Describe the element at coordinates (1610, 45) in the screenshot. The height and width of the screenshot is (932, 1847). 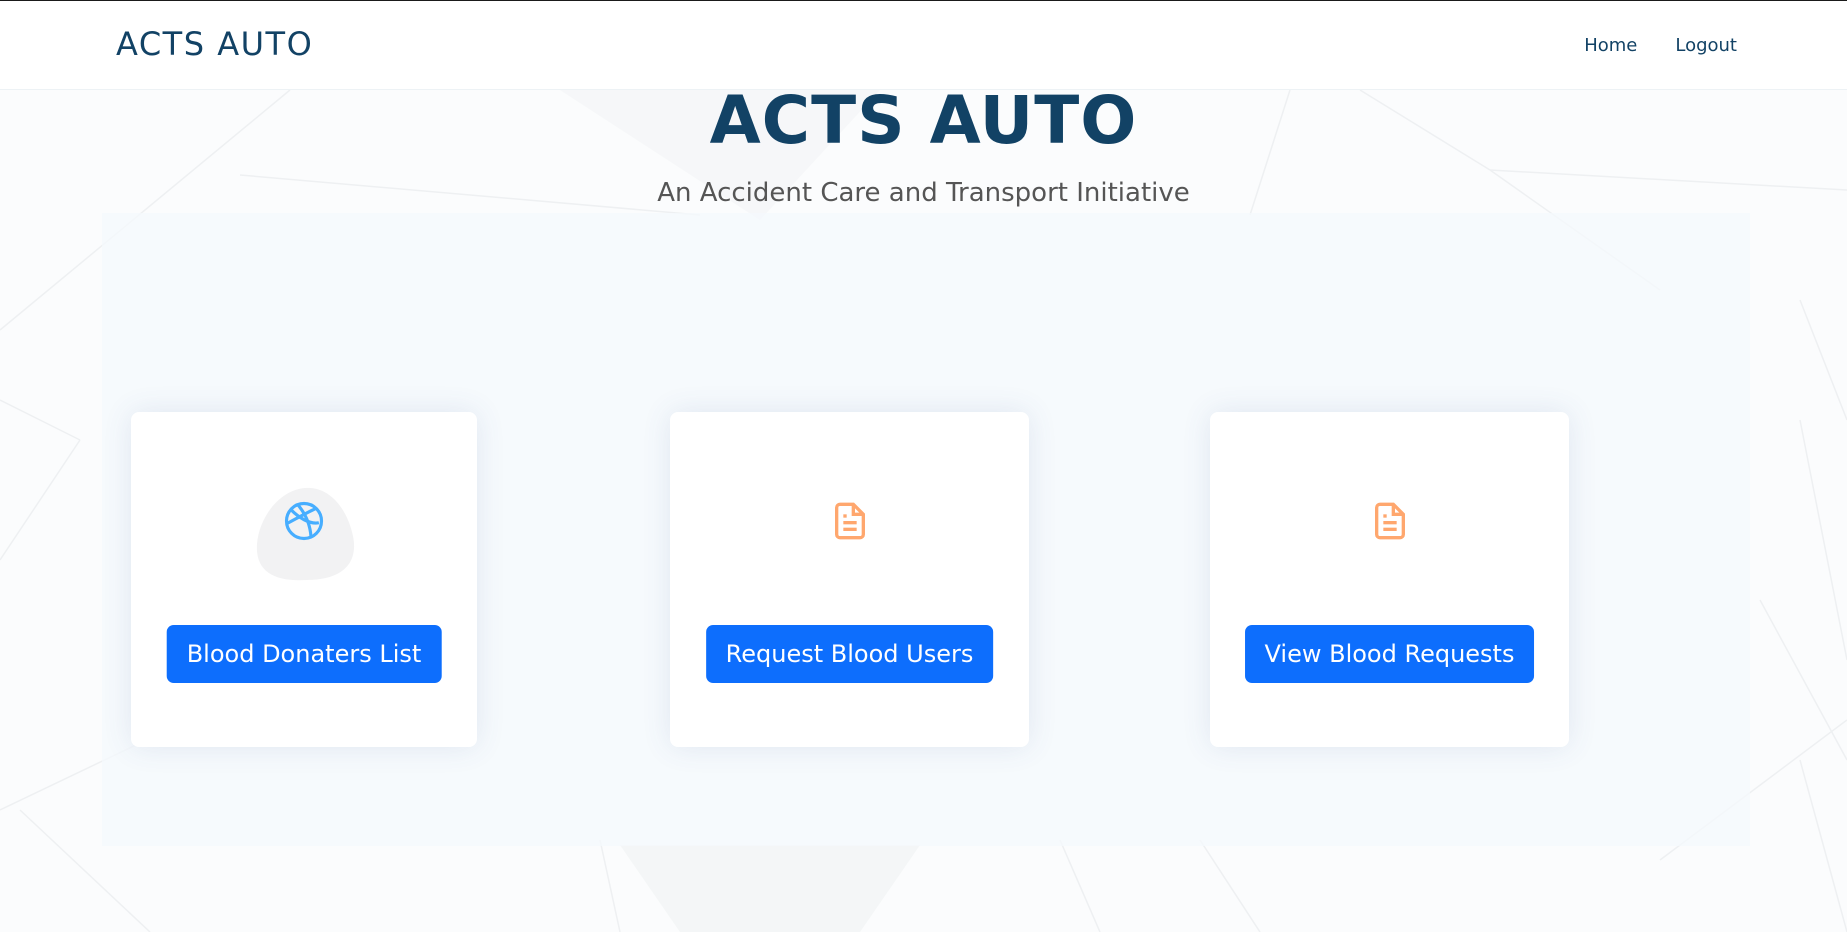
I see `nav-home-link: Home` at that location.